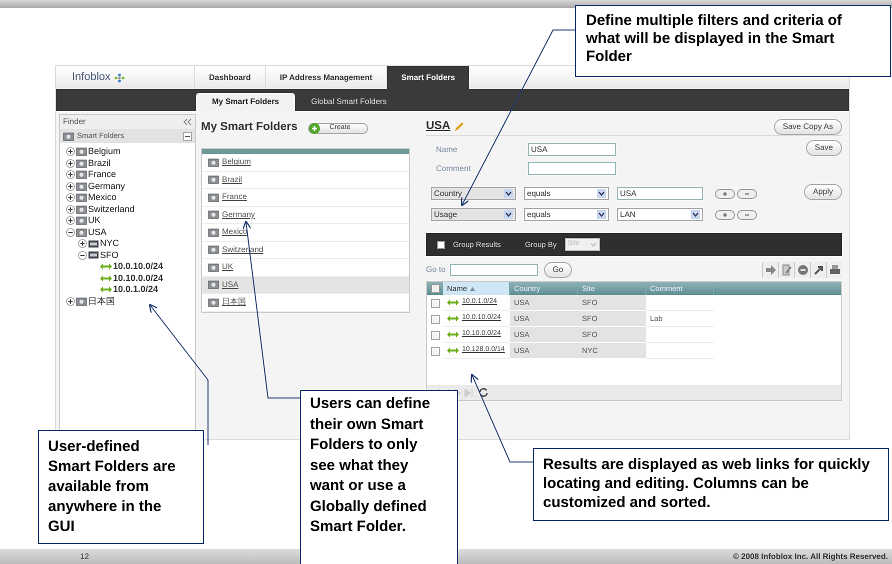 The width and height of the screenshot is (892, 564). I want to click on refresh-icon, so click(483, 392).